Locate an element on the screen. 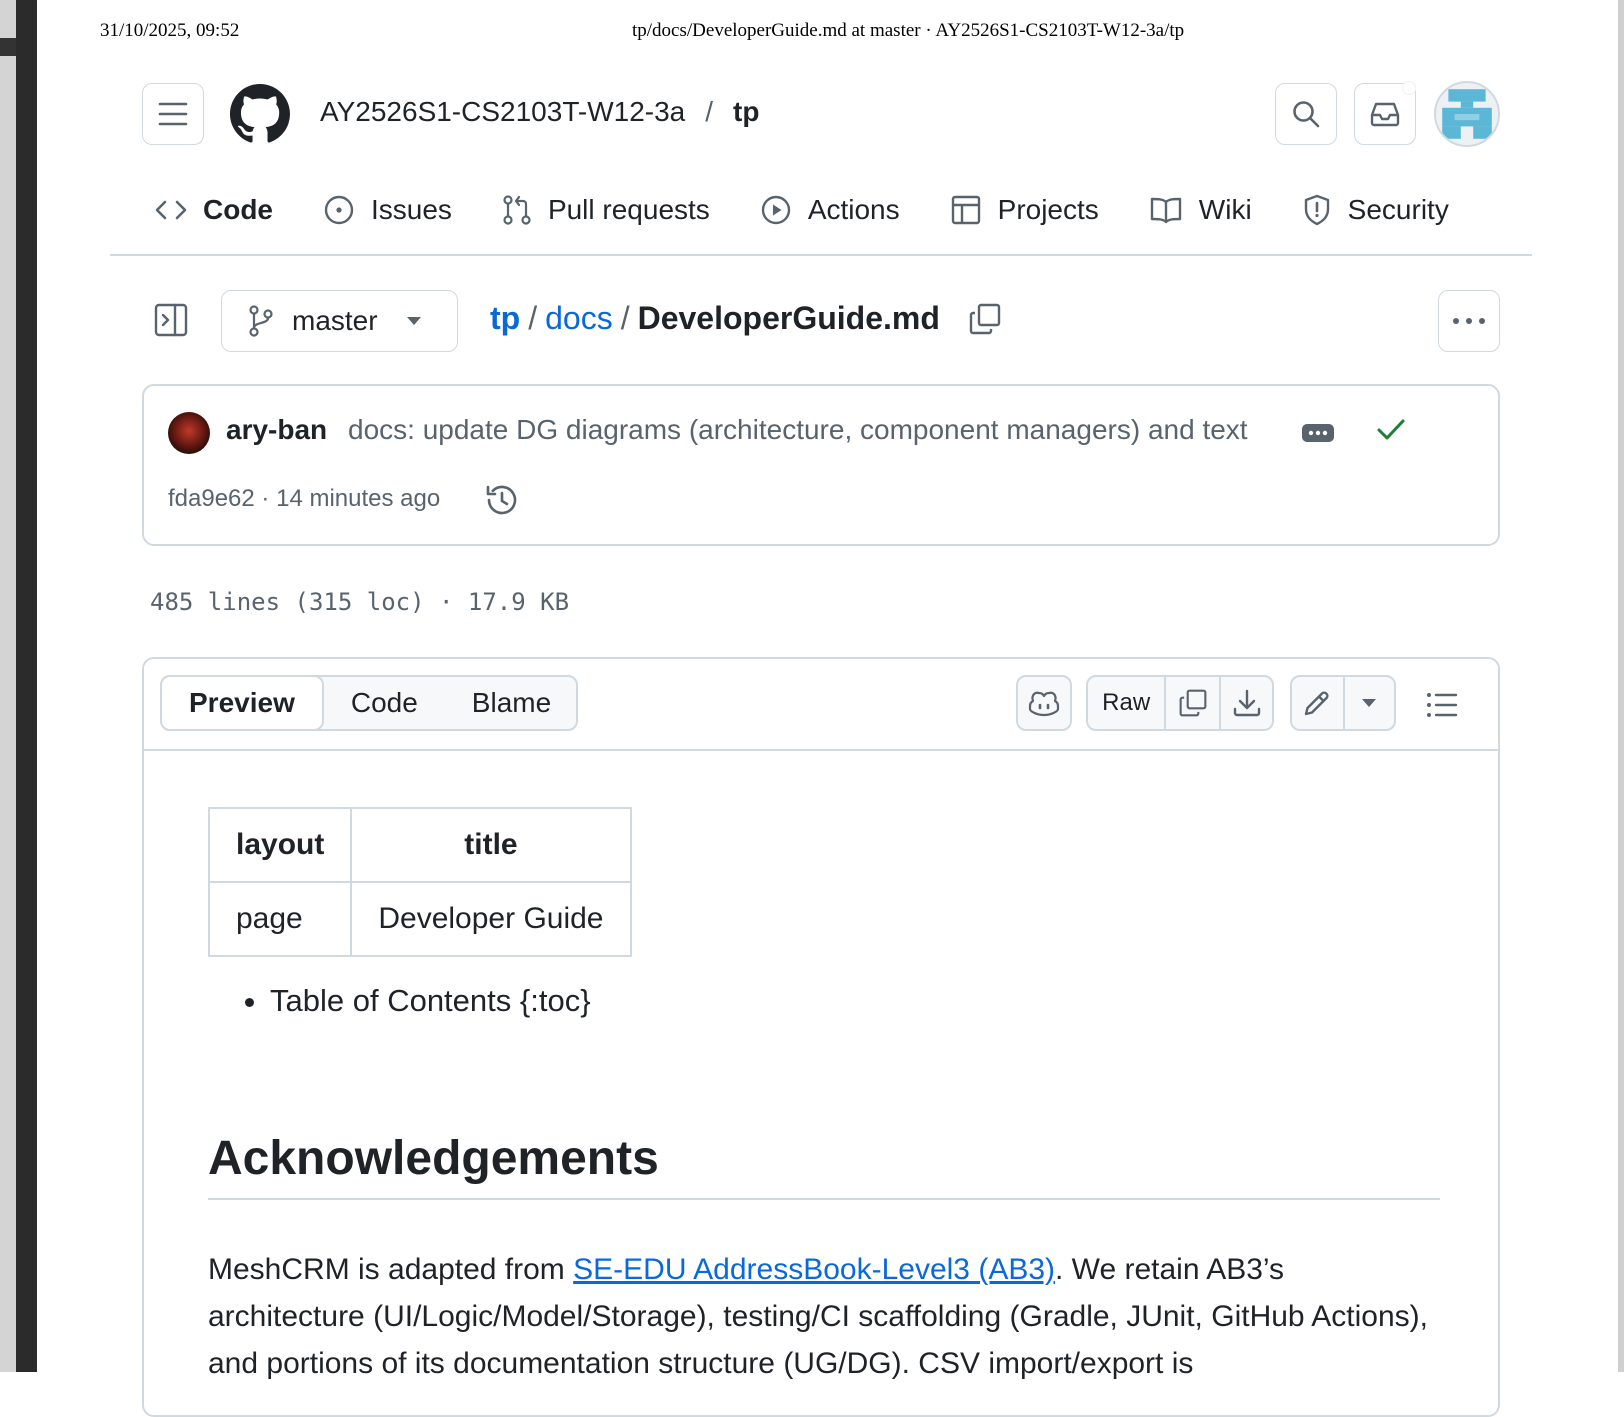  sidebar-expand-icon is located at coordinates (171, 320).